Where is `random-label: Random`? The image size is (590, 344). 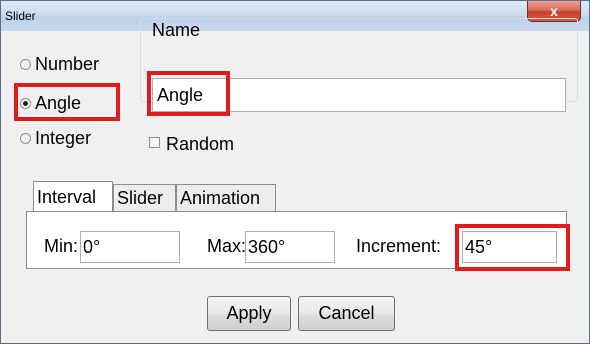 random-label: Random is located at coordinates (200, 144).